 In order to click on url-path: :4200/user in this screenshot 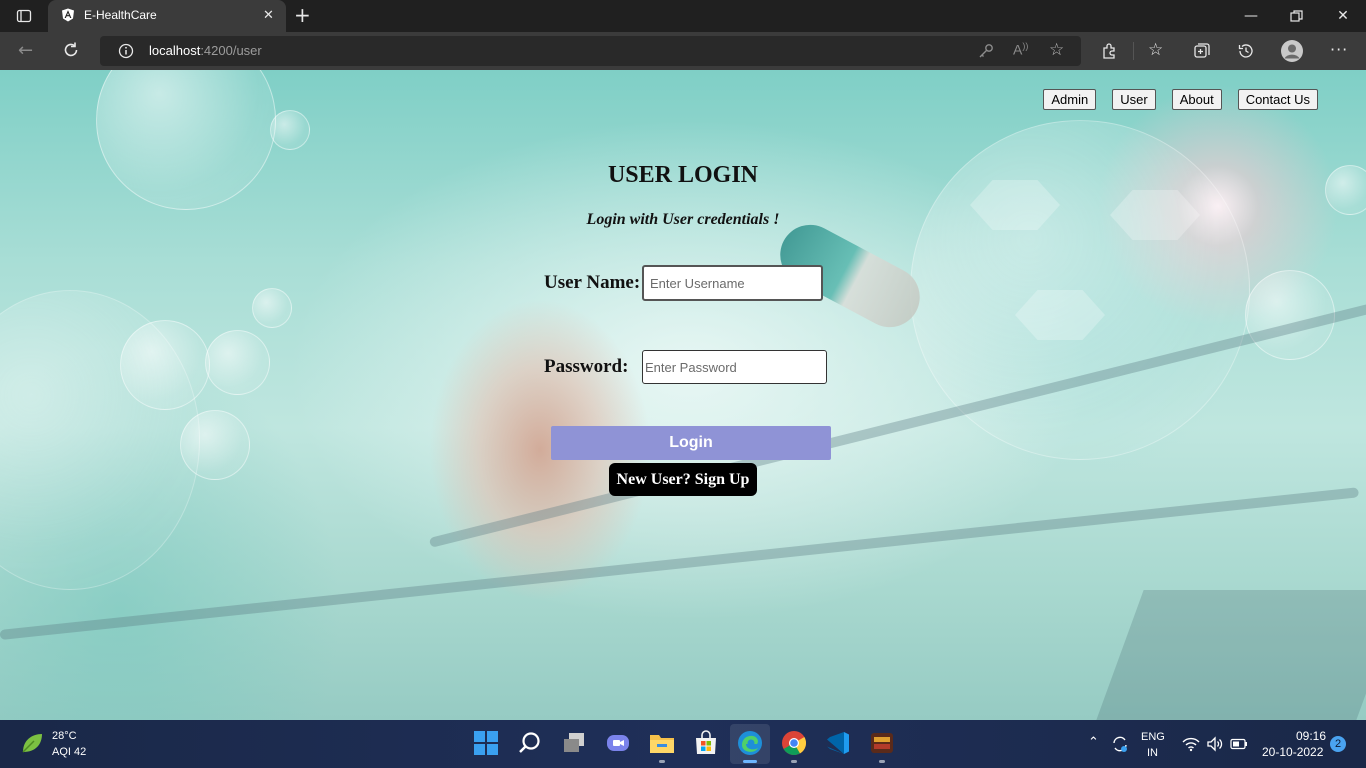, I will do `click(231, 50)`.